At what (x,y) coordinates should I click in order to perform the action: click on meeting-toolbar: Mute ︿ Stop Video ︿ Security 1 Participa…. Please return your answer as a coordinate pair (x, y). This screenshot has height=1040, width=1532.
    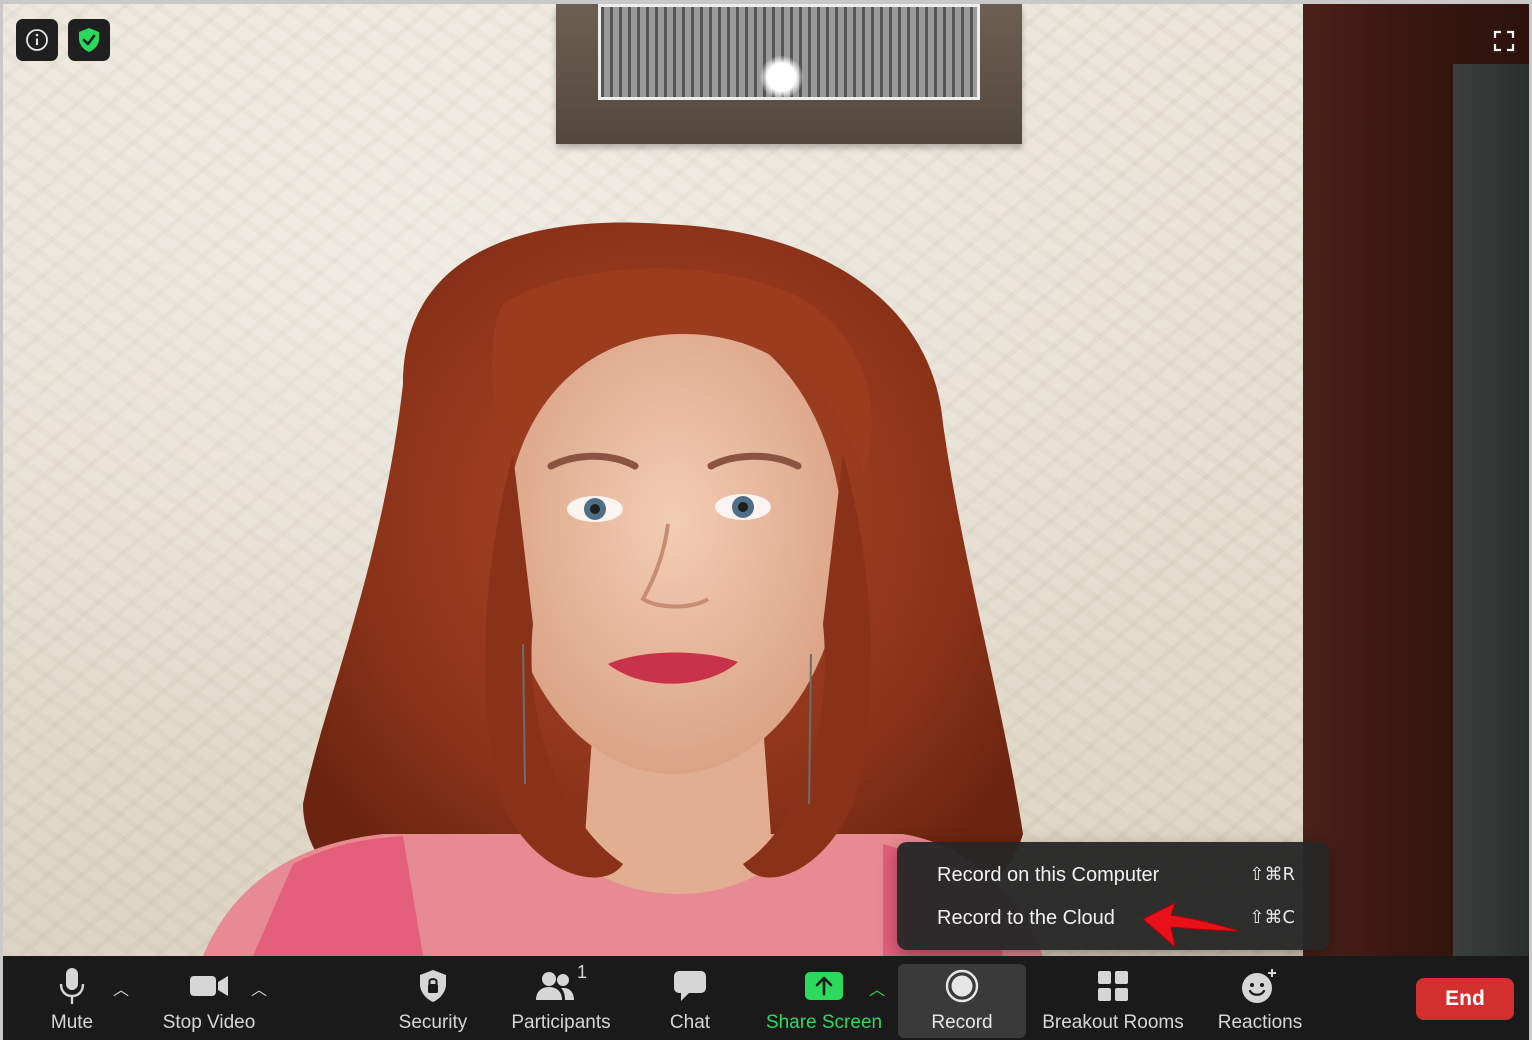
    Looking at the image, I should click on (766, 998).